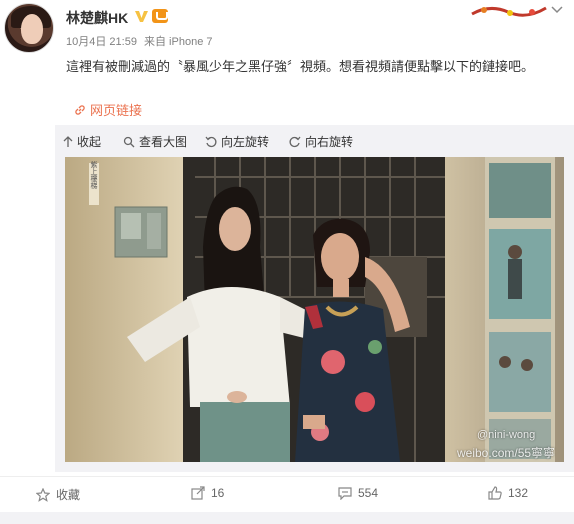 This screenshot has width=574, height=524. I want to click on link-icon, so click(80, 110).